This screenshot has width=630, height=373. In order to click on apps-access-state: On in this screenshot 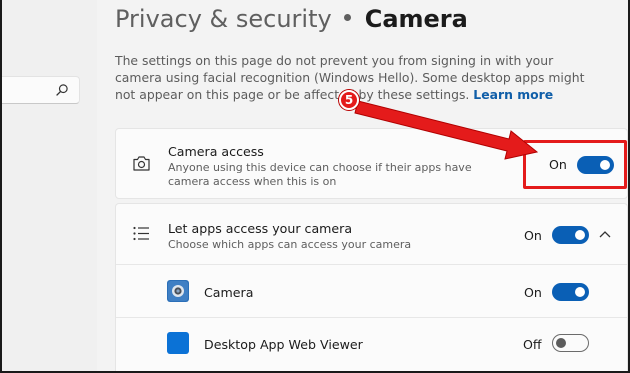, I will do `click(533, 235)`.